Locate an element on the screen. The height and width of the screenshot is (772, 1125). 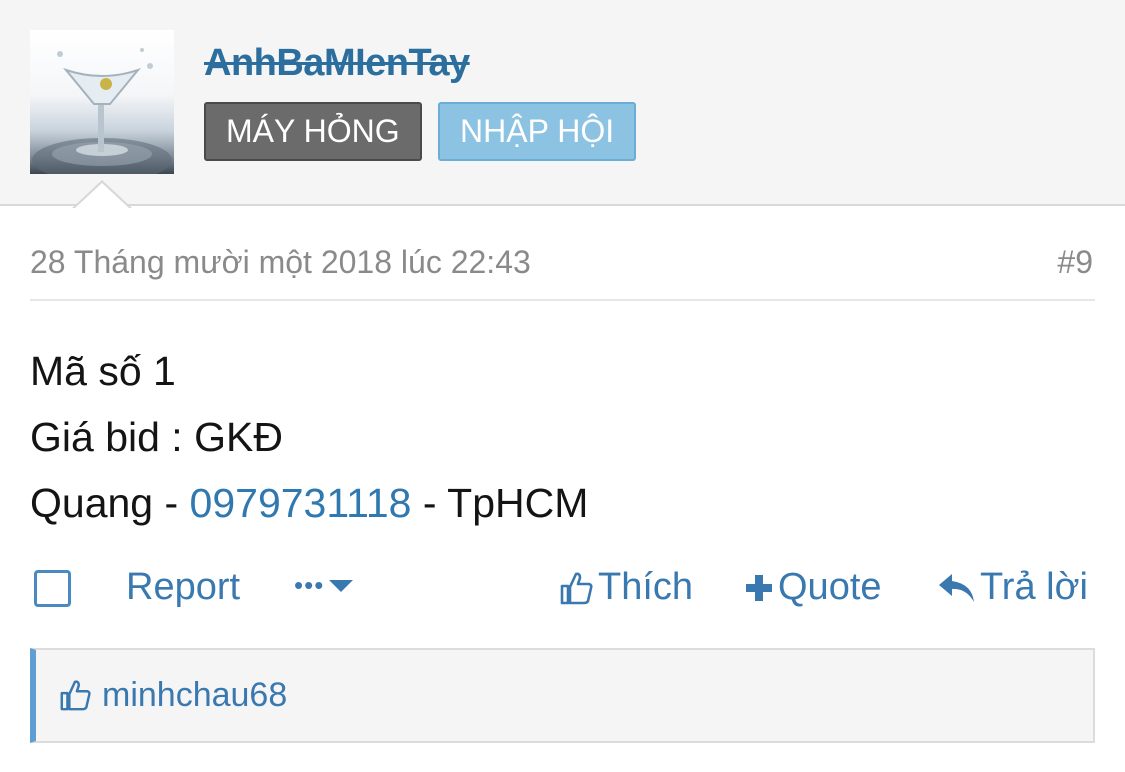
like-button: Thích is located at coordinates (625, 587).